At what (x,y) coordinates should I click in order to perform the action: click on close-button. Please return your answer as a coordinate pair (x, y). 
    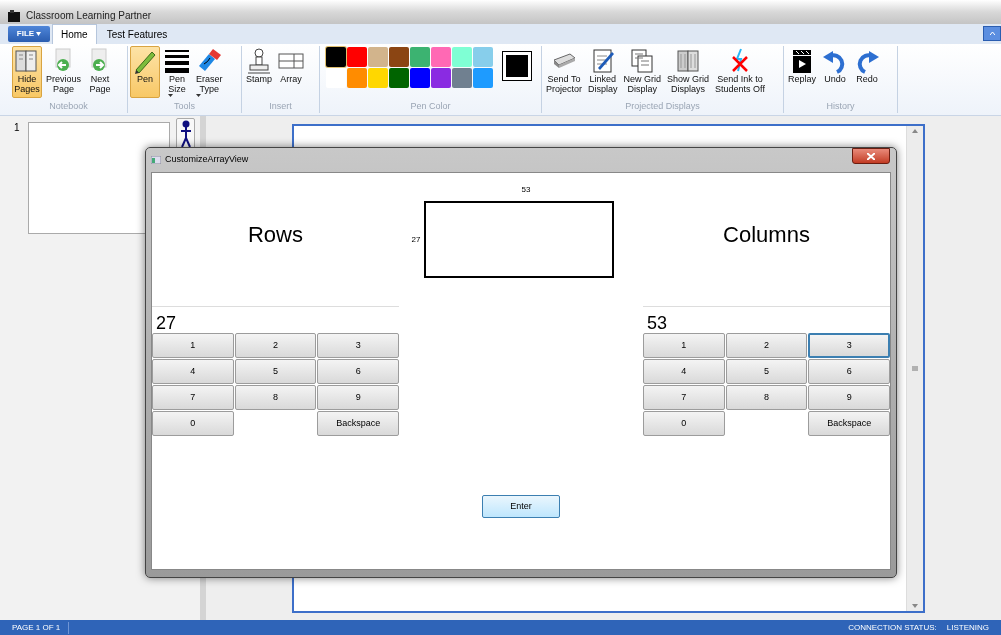
    Looking at the image, I should click on (871, 156).